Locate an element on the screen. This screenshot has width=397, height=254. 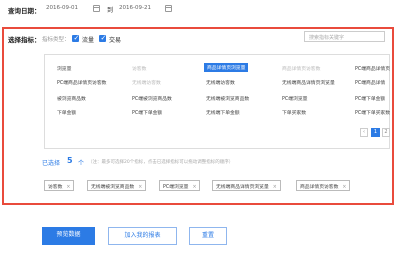
metric-item: PC端下单买家数 is located at coordinates (372, 112).